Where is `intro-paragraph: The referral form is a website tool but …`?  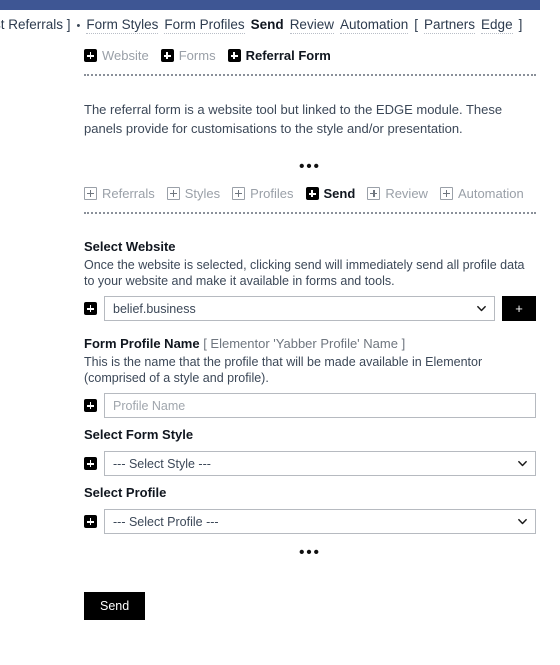 intro-paragraph: The referral form is a website tool but … is located at coordinates (293, 119).